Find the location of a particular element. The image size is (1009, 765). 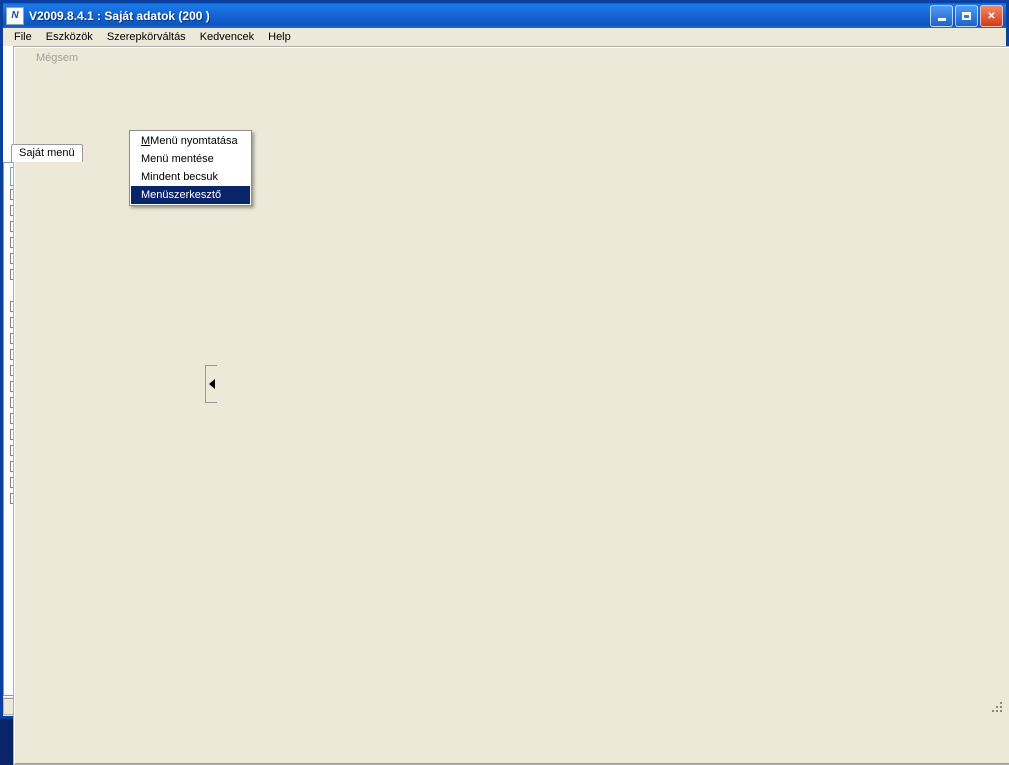

context-menu-item-print: MMenü nyomtatása is located at coordinates (190, 141).